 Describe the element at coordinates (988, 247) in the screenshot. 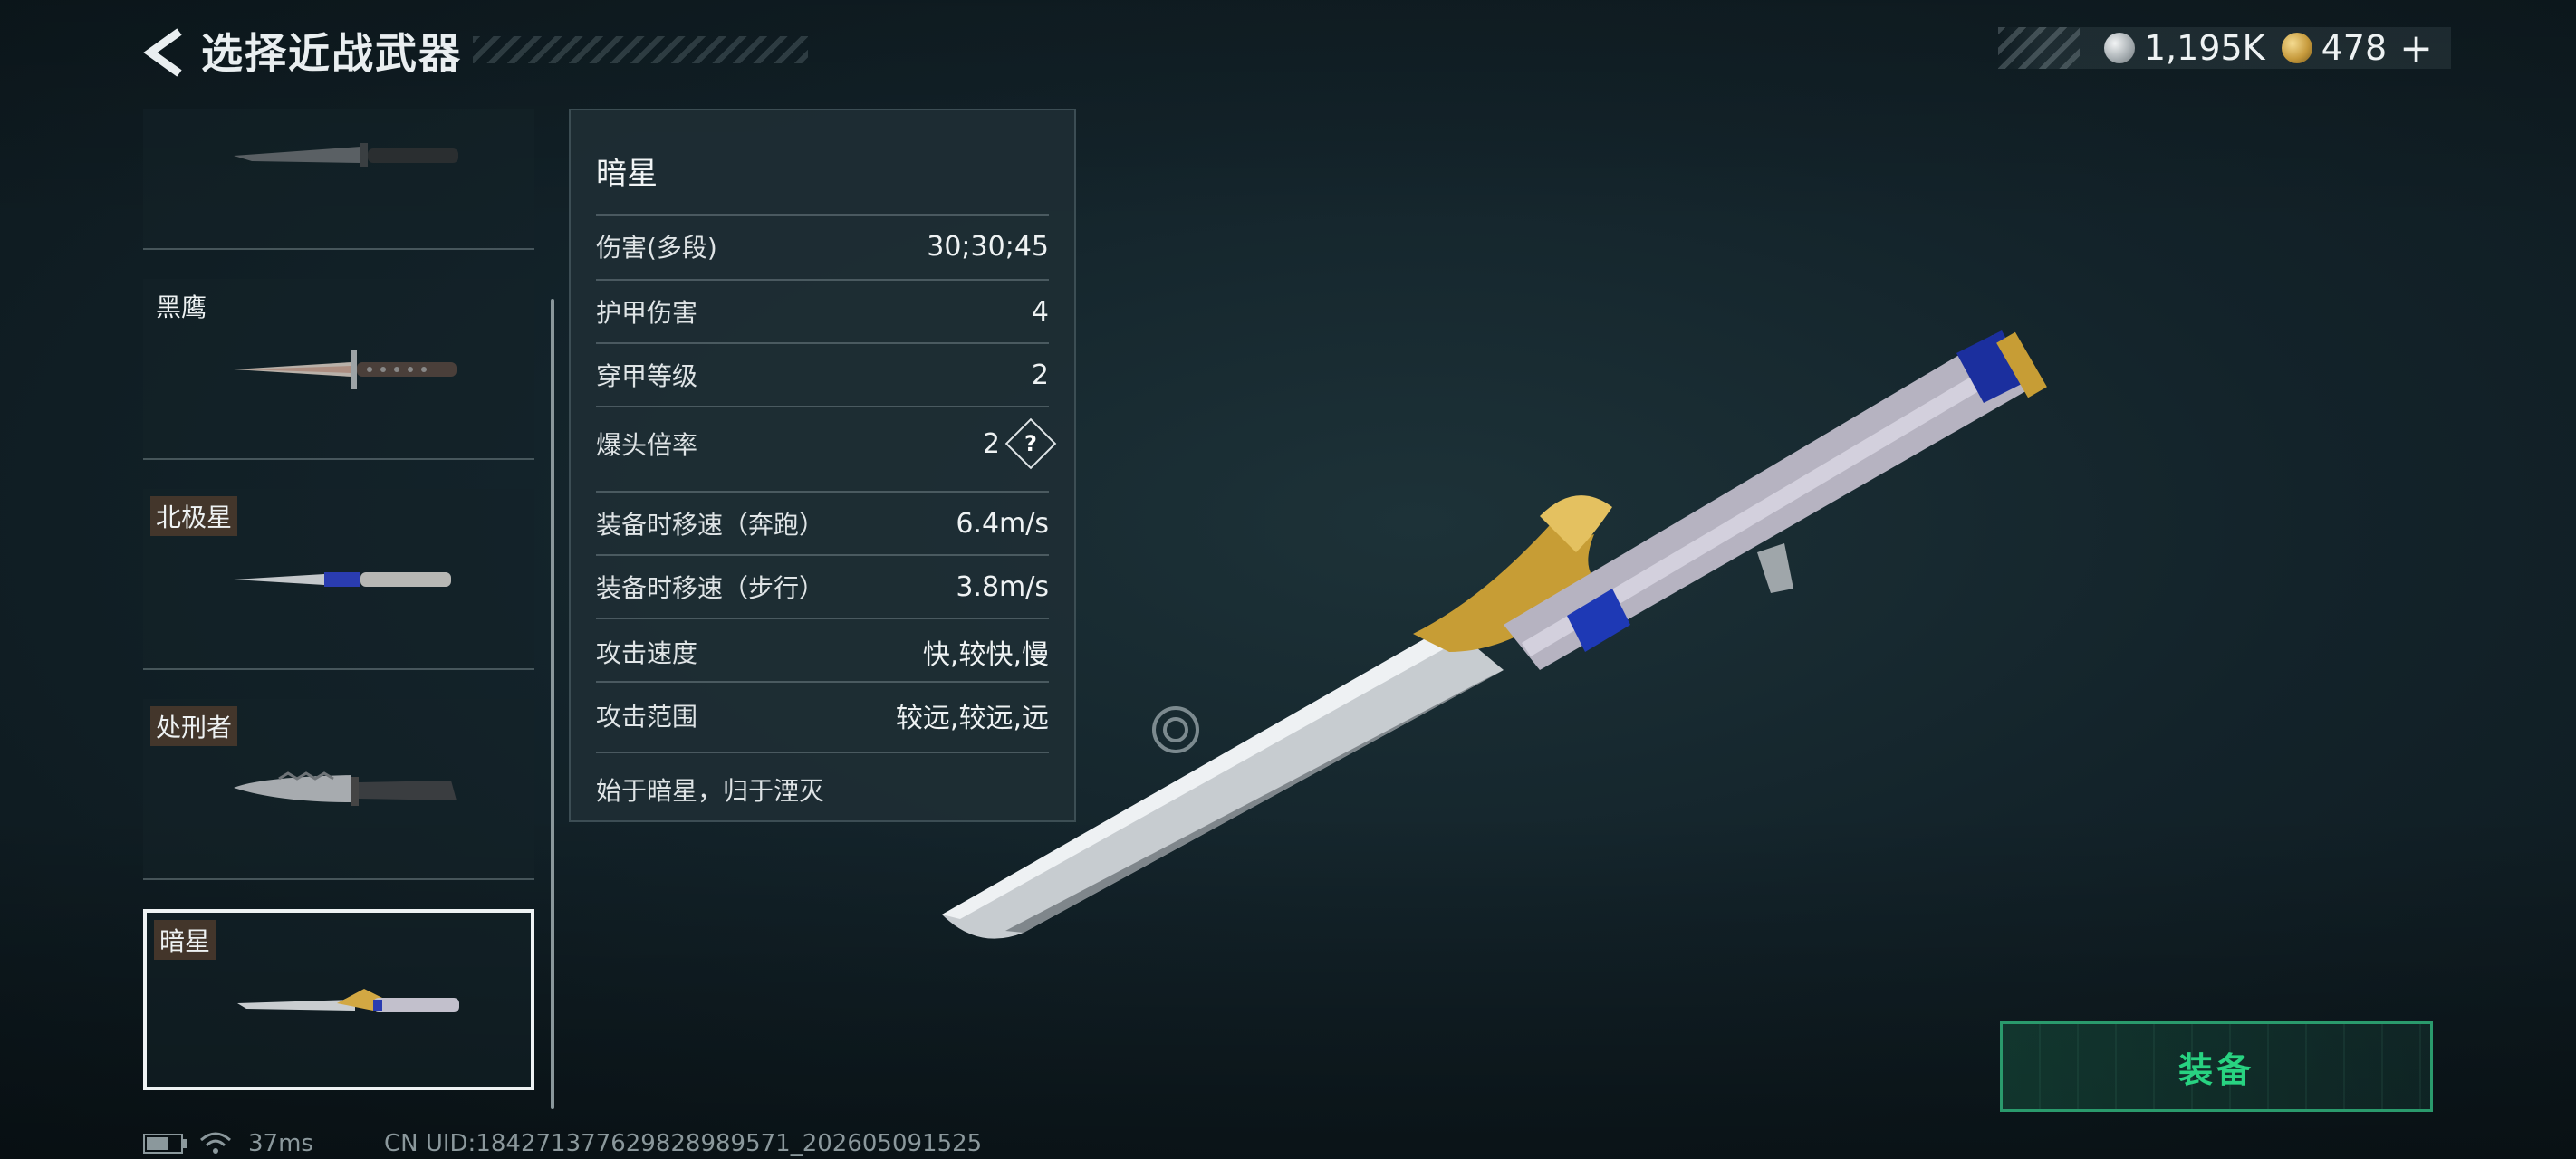

I see `stat-value: 30;30;45` at that location.